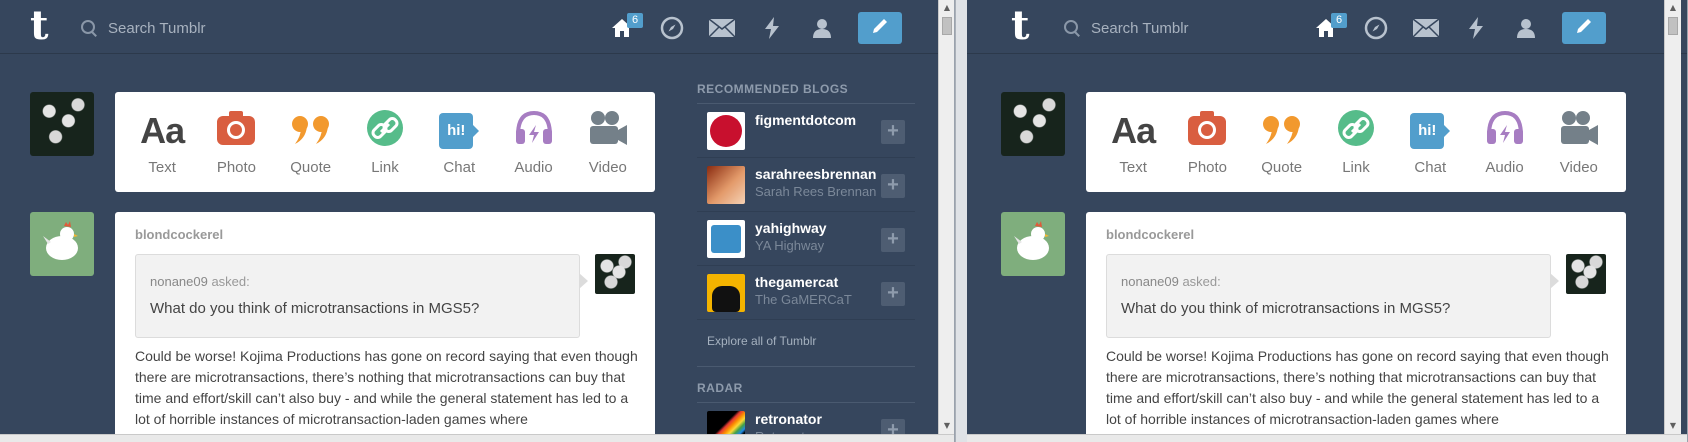 This screenshot has width=1688, height=442. What do you see at coordinates (1072, 28) in the screenshot?
I see `search-icon` at bounding box center [1072, 28].